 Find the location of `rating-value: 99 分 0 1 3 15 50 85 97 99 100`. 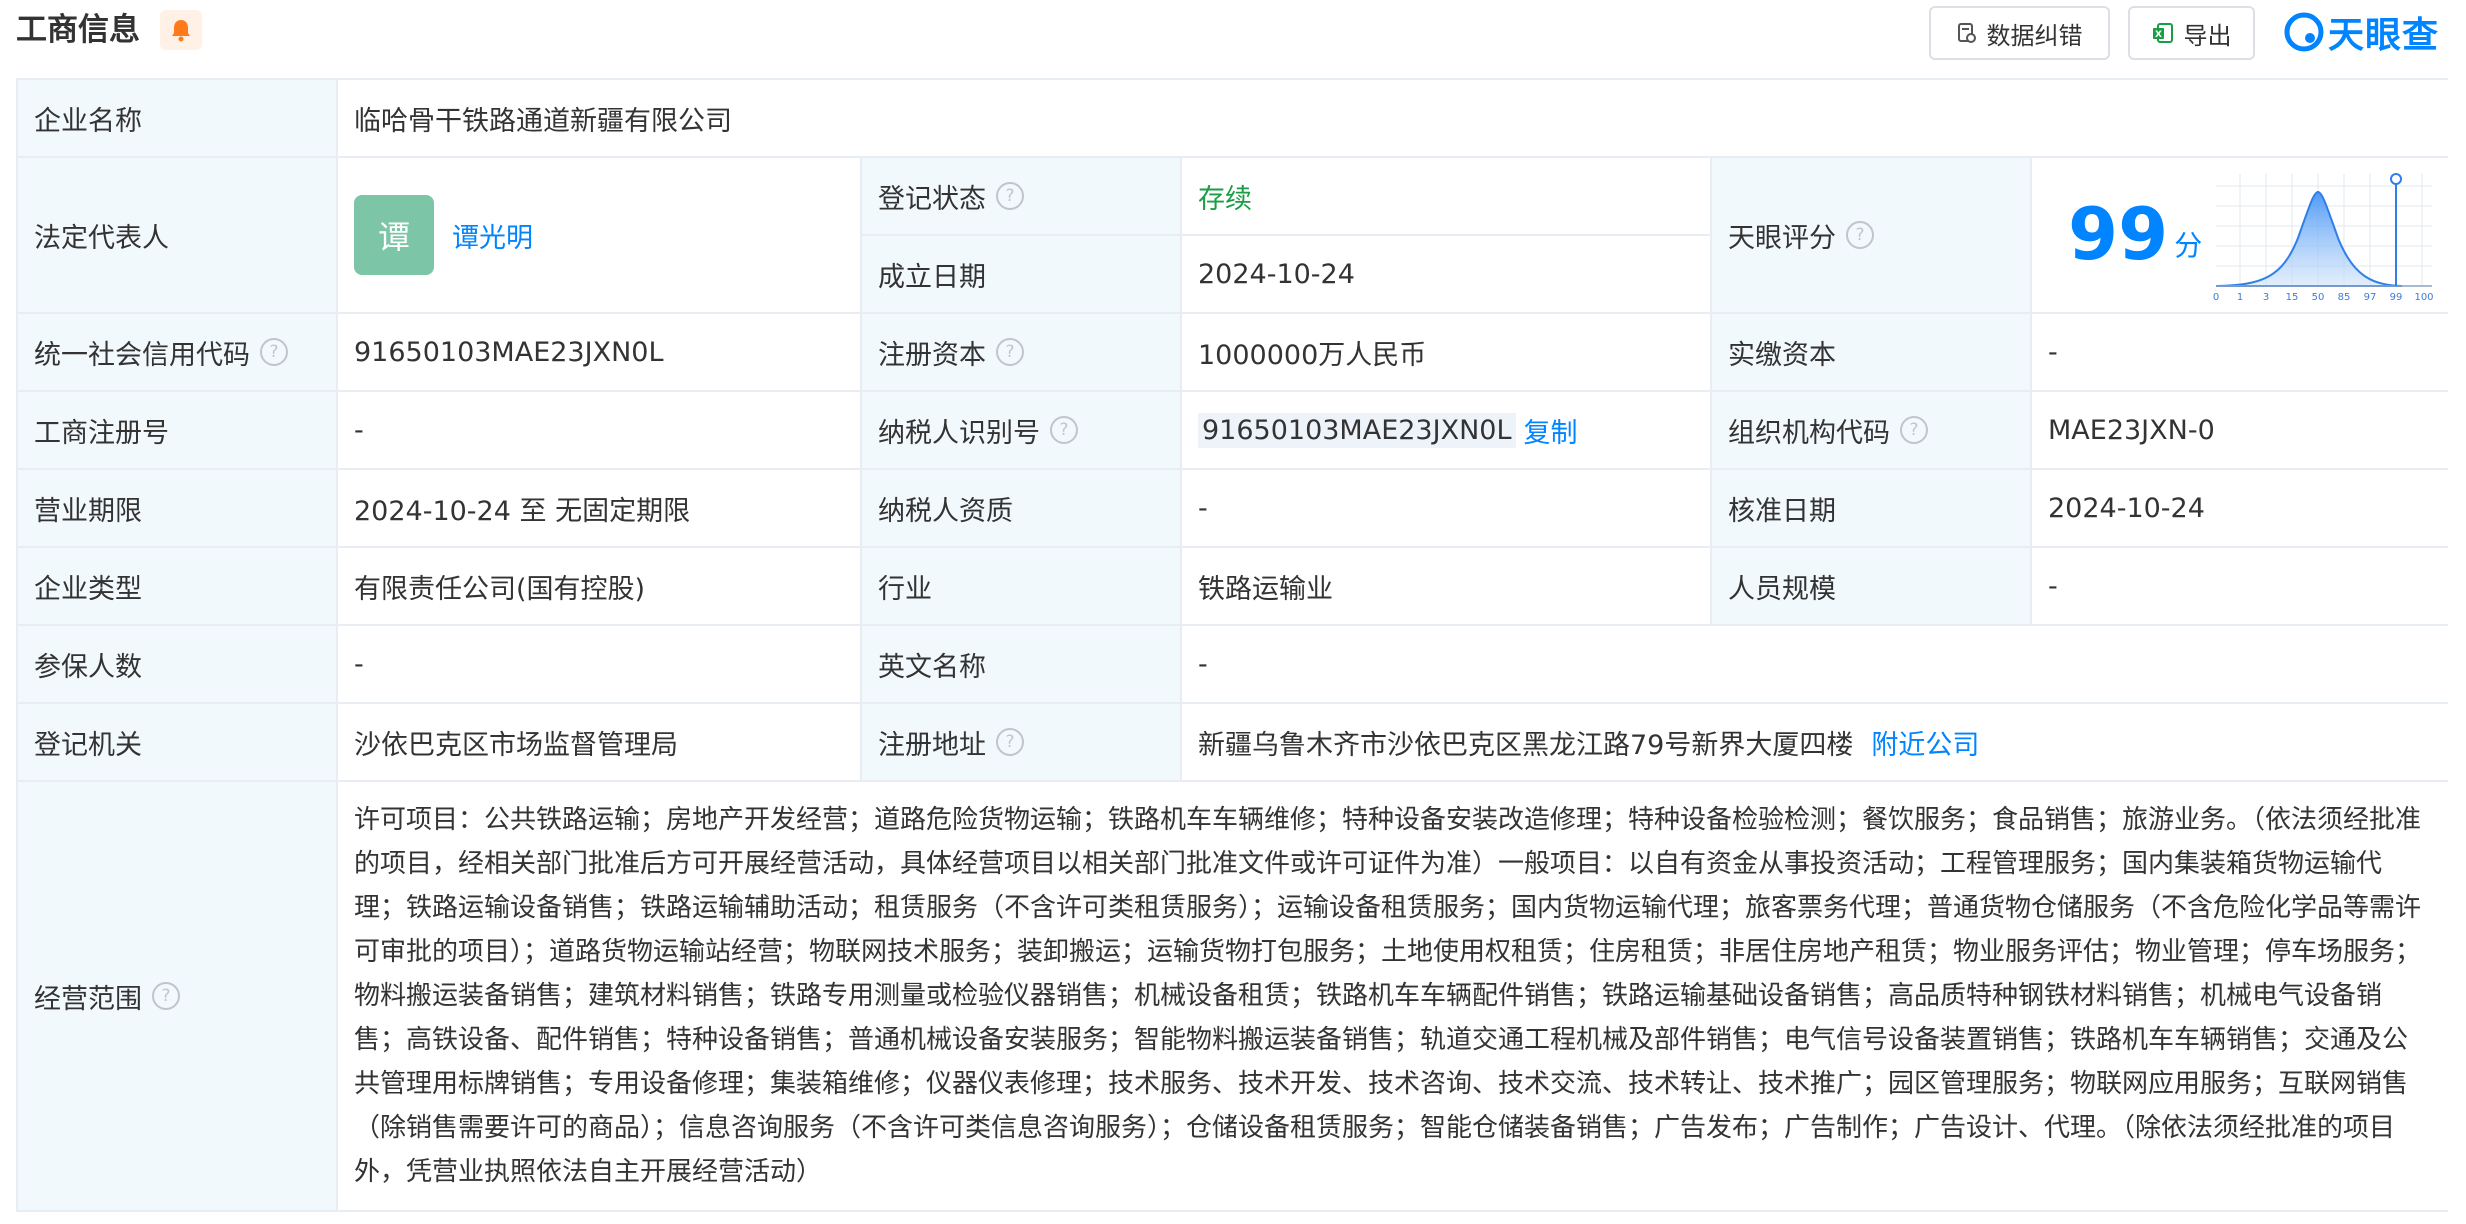

rating-value: 99 分 0 1 3 15 50 85 97 99 100 is located at coordinates (2240, 236).